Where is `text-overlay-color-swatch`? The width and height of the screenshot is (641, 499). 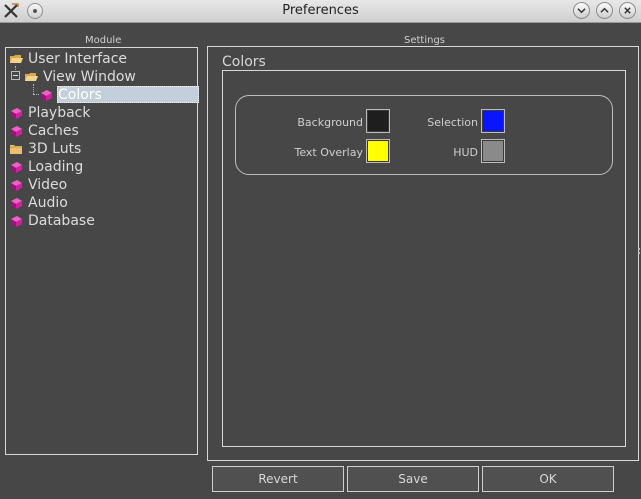 text-overlay-color-swatch is located at coordinates (378, 151).